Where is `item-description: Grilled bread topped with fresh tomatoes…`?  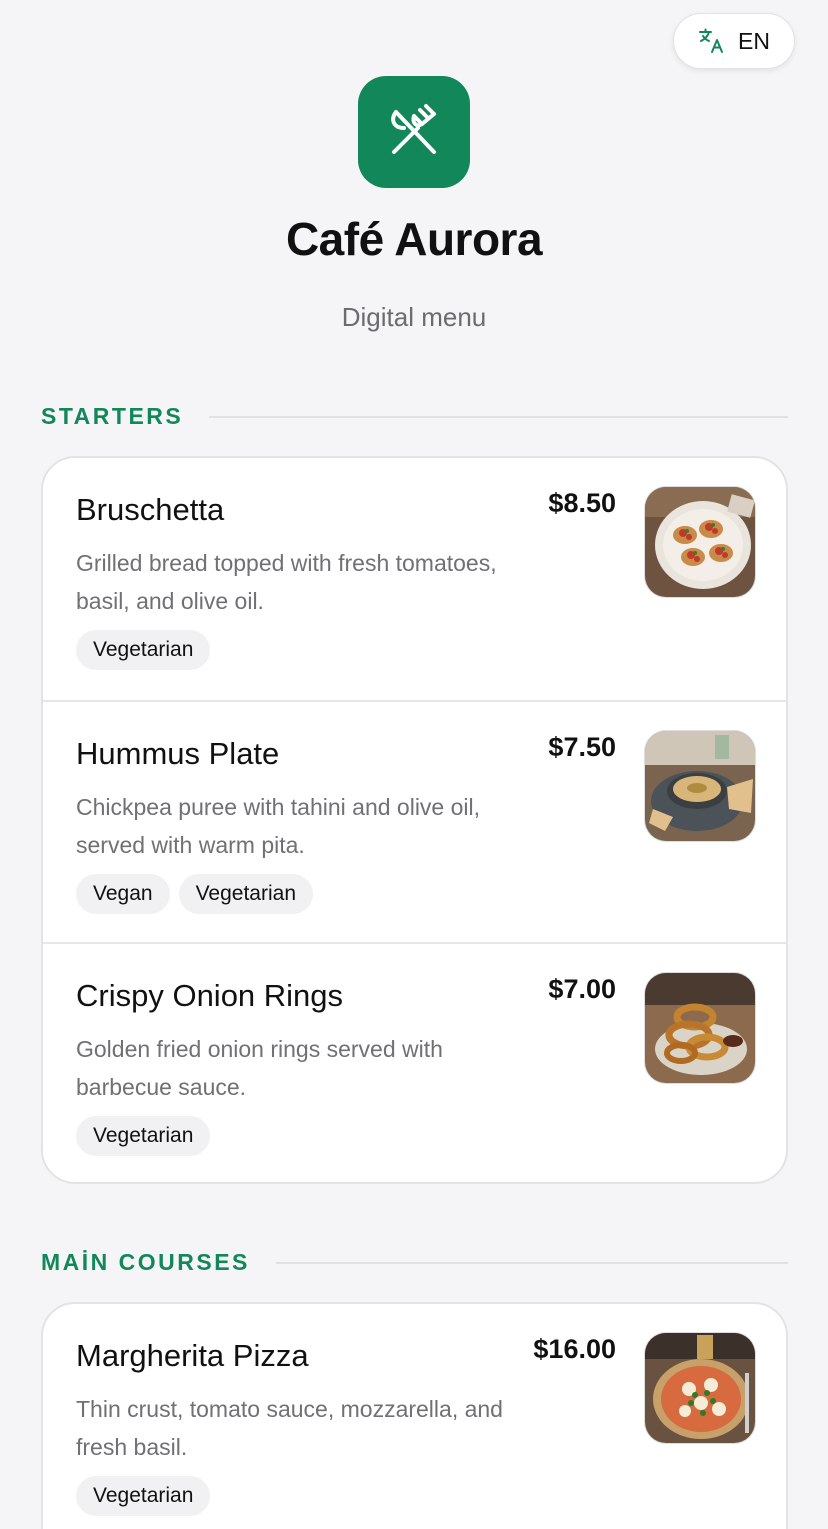 item-description: Grilled bread topped with fresh tomatoes… is located at coordinates (286, 582).